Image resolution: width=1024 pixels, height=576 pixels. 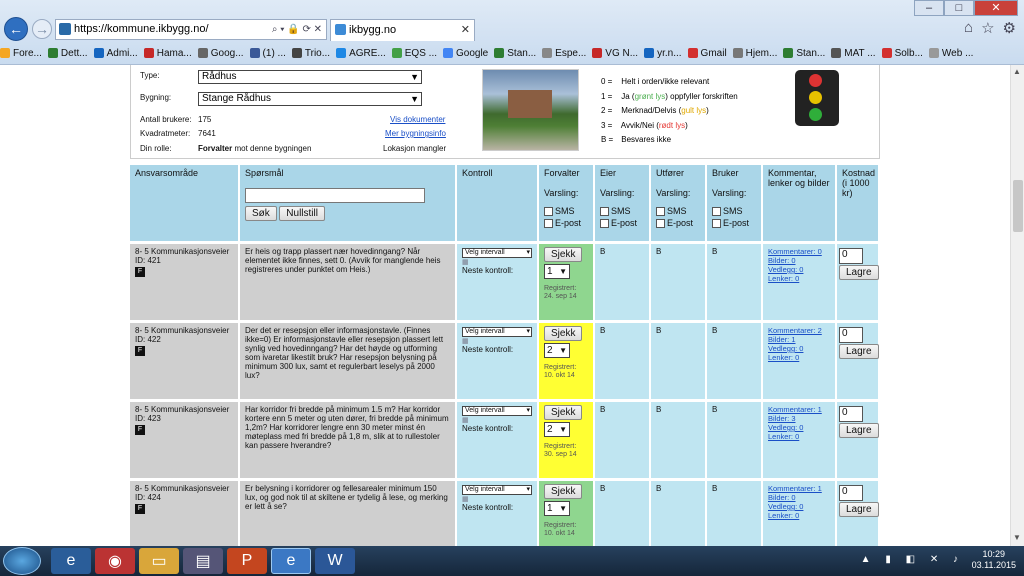 I want to click on word-taskbar-icon: W, so click(x=335, y=561).